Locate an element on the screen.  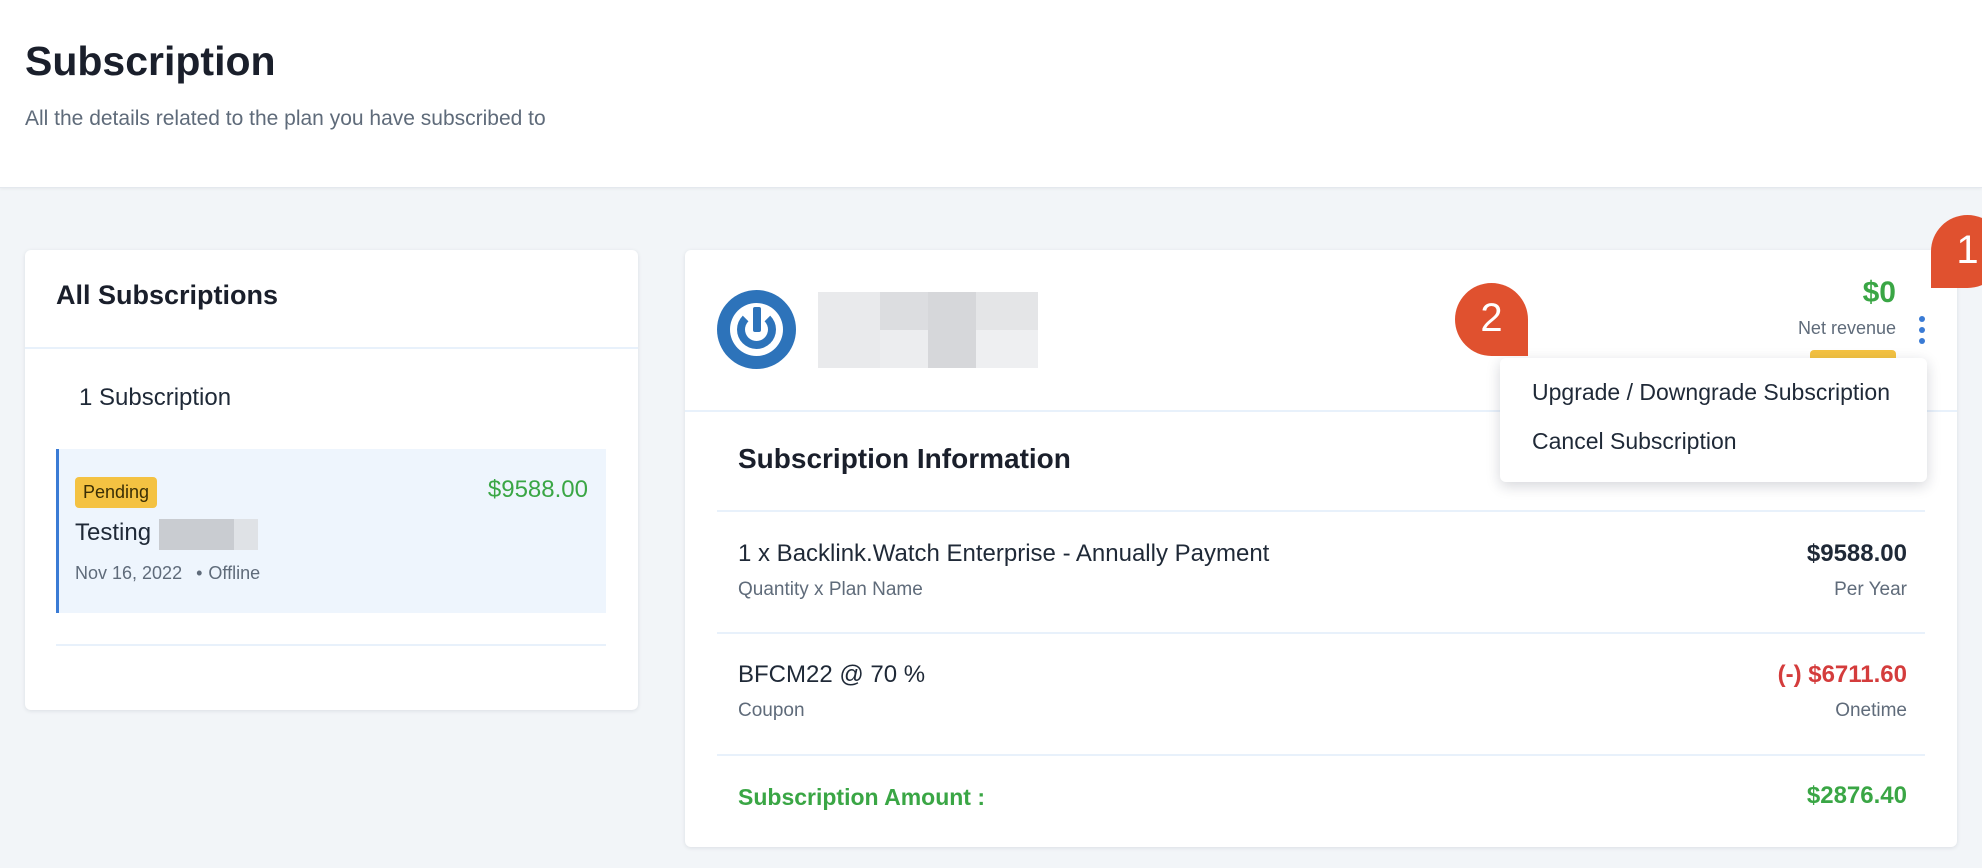
subscription-information-title: Subscription Information is located at coordinates (904, 458).